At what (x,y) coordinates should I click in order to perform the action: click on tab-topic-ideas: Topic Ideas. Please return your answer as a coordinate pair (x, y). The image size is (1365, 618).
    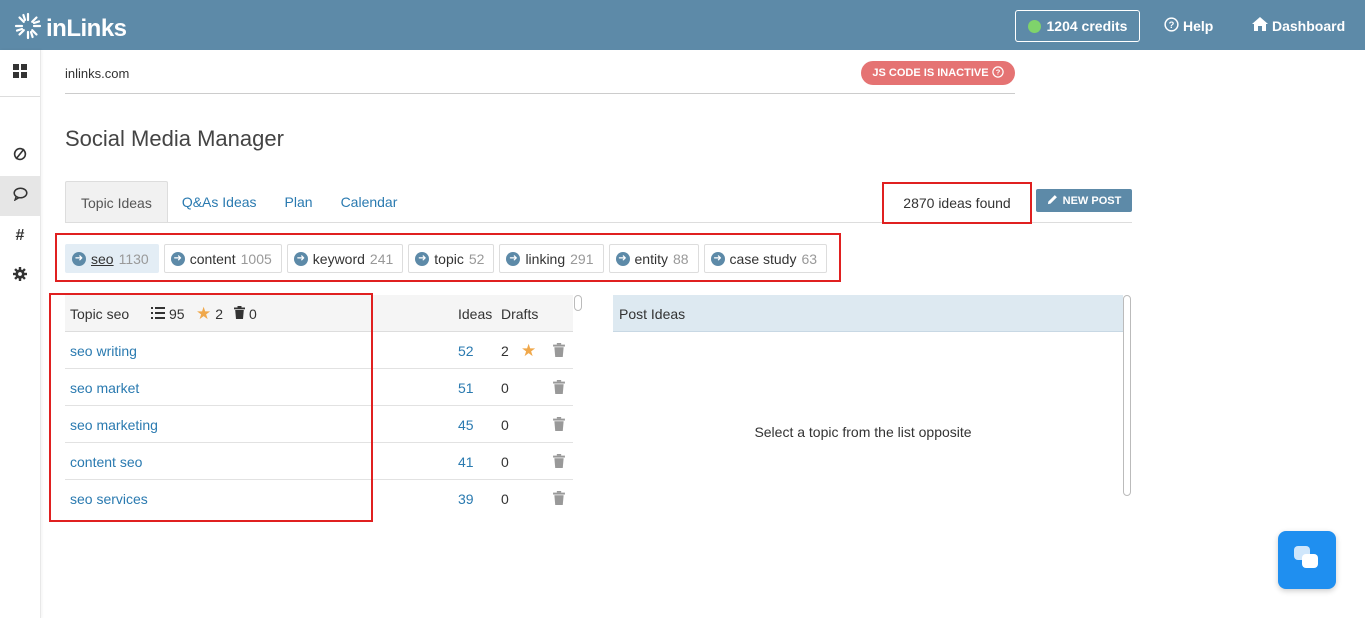
    Looking at the image, I should click on (116, 202).